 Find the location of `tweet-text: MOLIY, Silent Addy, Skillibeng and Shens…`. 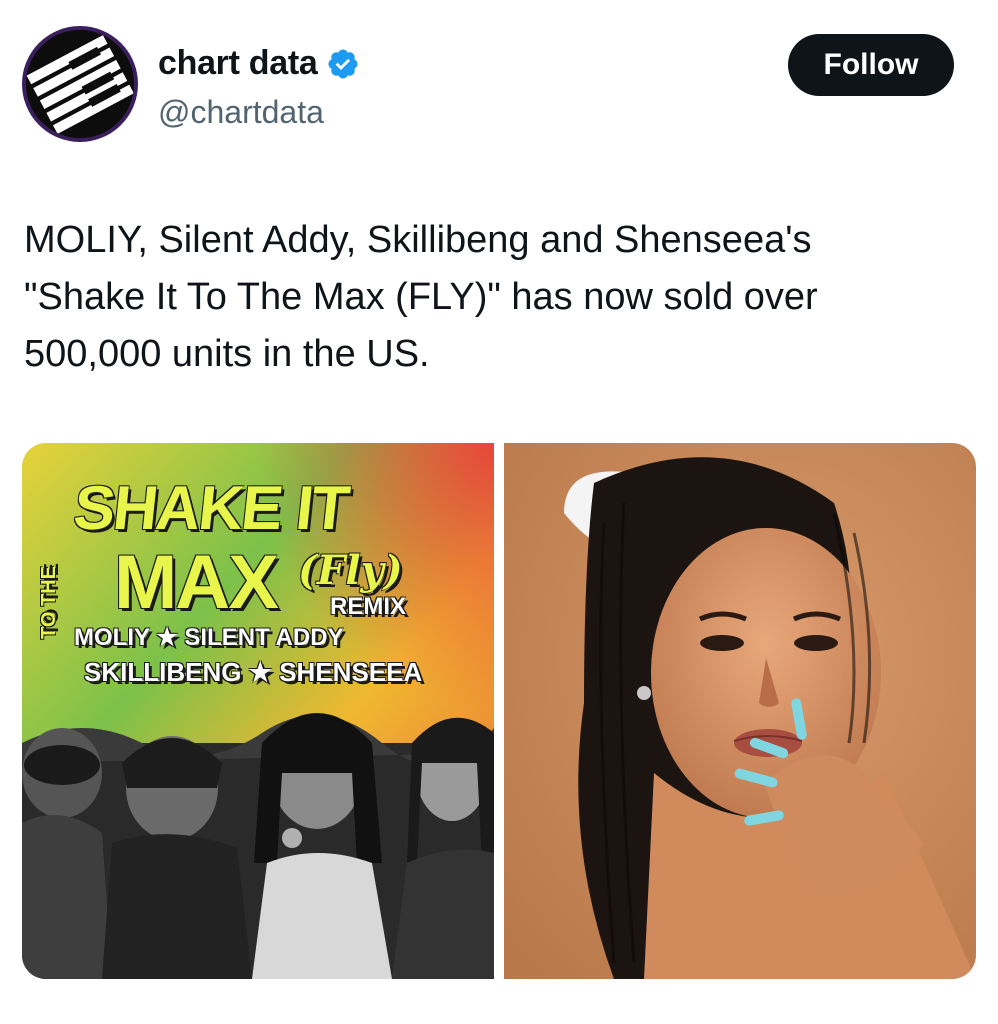

tweet-text: MOLIY, Silent Addy, Skillibeng and Shens… is located at coordinates (421, 297).